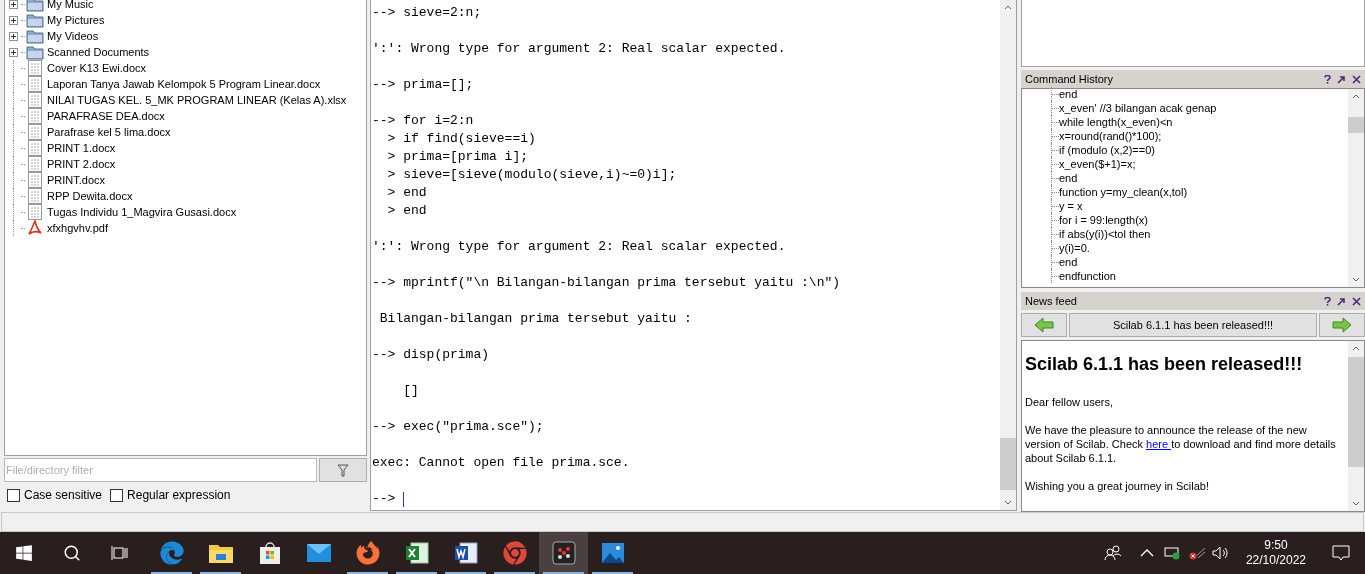 This screenshot has width=1365, height=574. What do you see at coordinates (1110, 136) in the screenshot?
I see `history-item: x=round(rand()*100);` at bounding box center [1110, 136].